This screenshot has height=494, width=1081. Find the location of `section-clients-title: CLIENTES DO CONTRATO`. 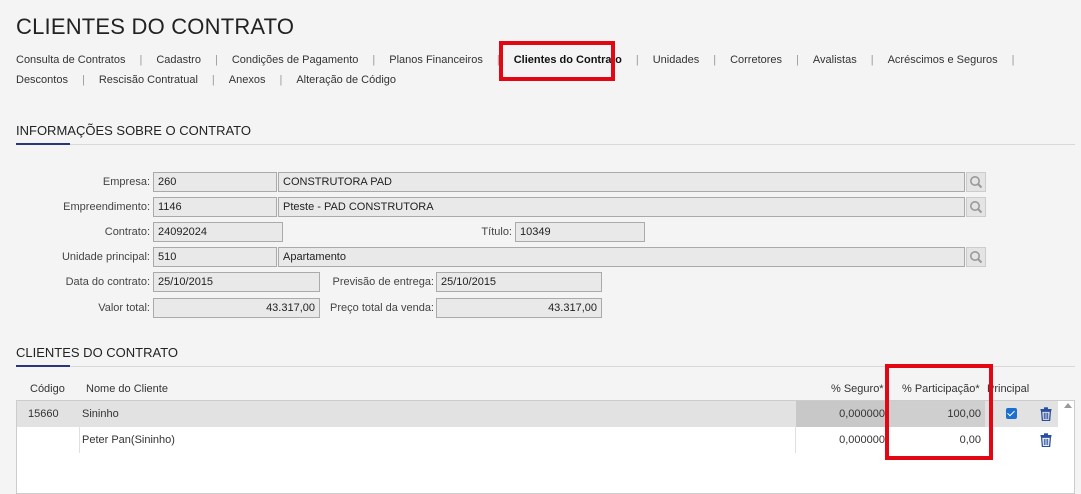

section-clients-title: CLIENTES DO CONTRATO is located at coordinates (97, 352).